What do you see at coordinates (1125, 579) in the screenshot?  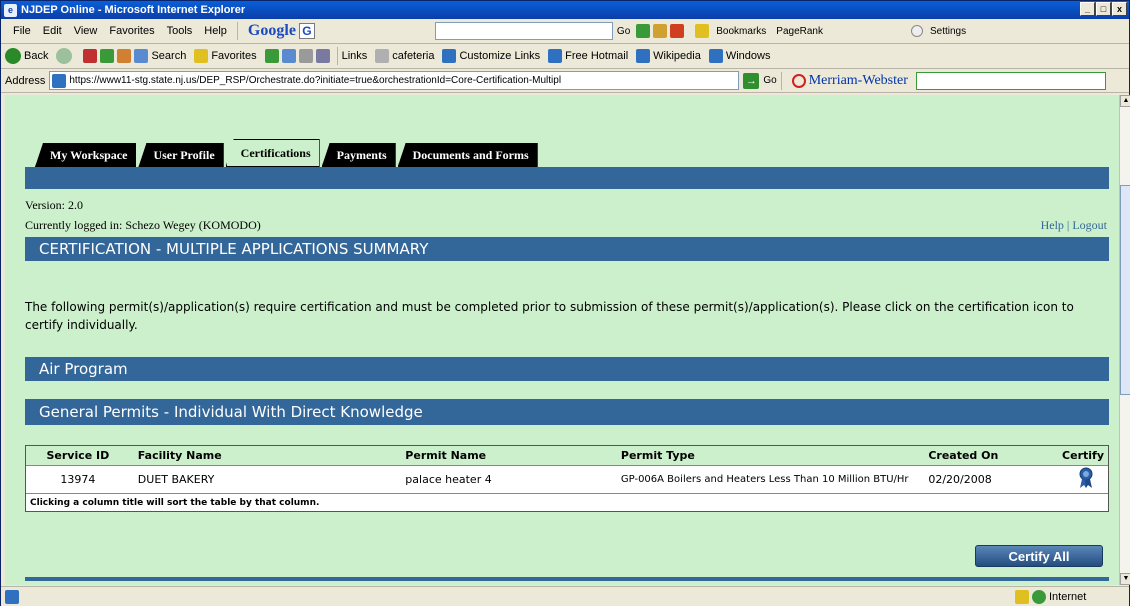 I see `scroll-down-icon: ▼` at bounding box center [1125, 579].